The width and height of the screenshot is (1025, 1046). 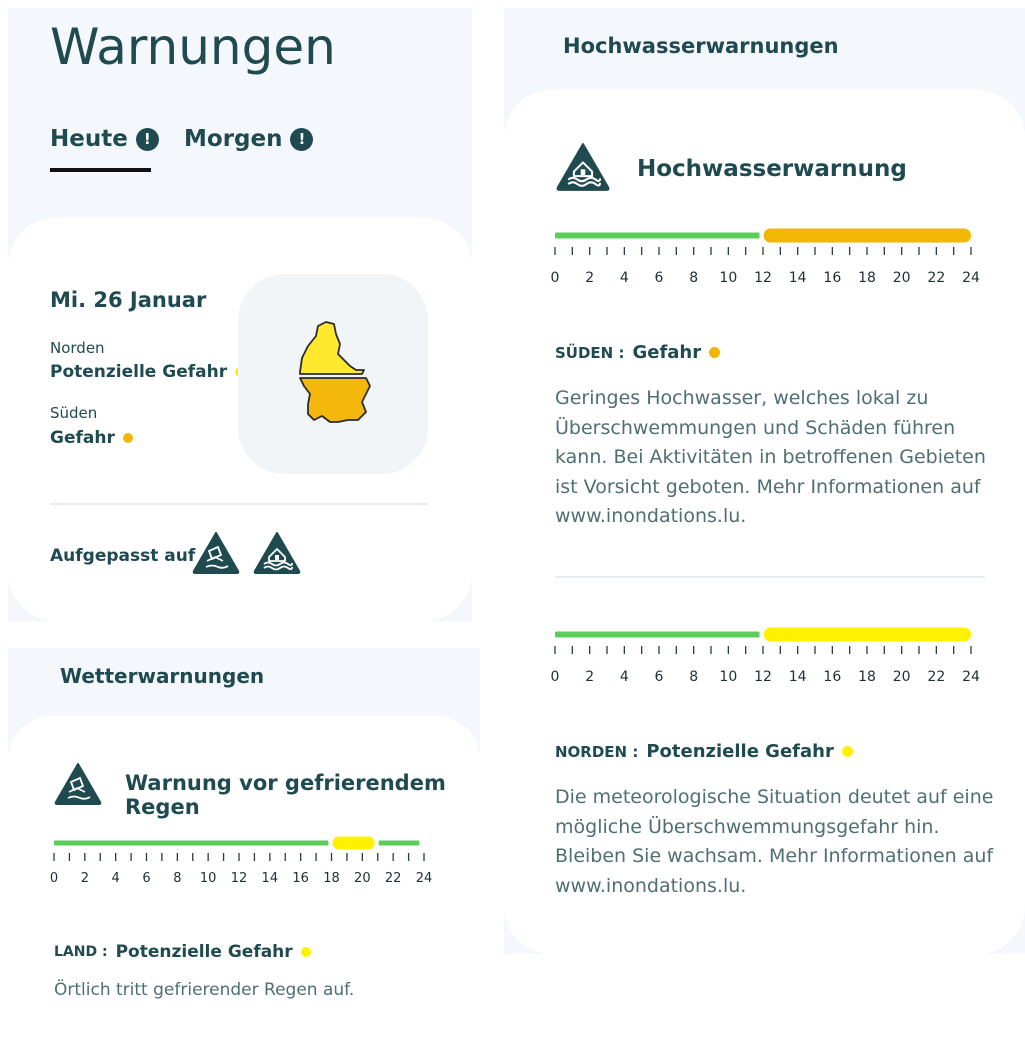 I want to click on region-row-land: LAND : Potenzielle Gefahr, so click(x=182, y=952).